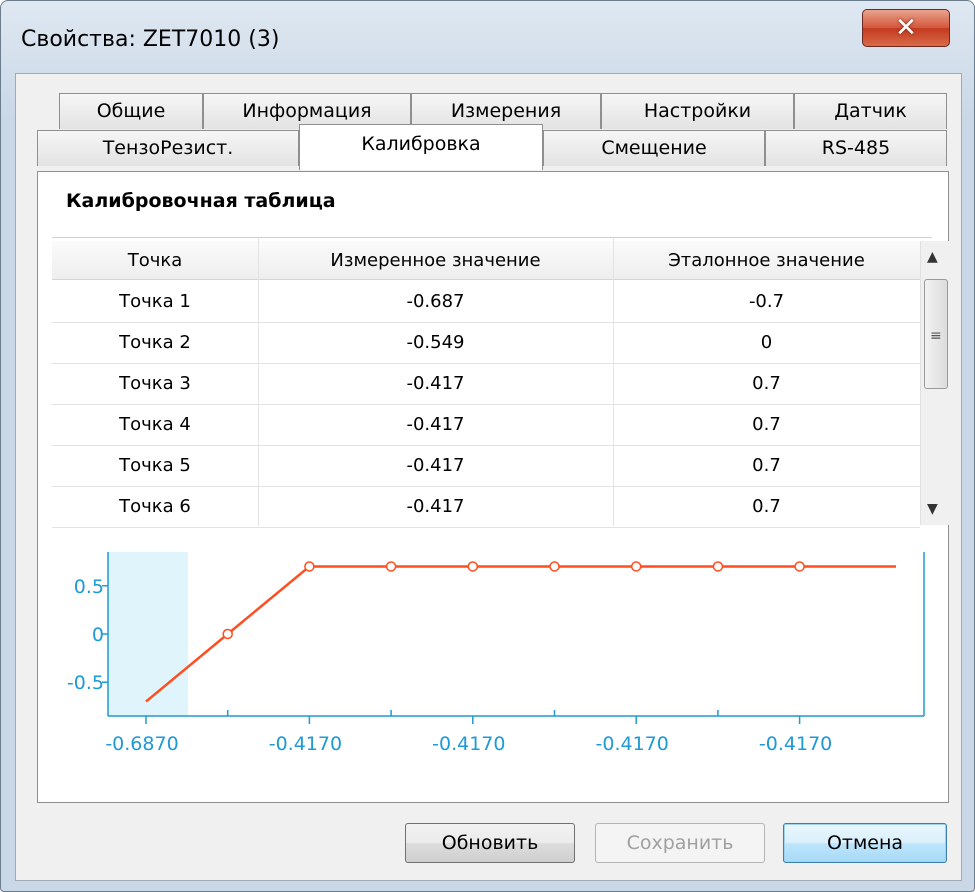 Image resolution: width=975 pixels, height=892 pixels. I want to click on cell-point: Точка 4, so click(155, 425).